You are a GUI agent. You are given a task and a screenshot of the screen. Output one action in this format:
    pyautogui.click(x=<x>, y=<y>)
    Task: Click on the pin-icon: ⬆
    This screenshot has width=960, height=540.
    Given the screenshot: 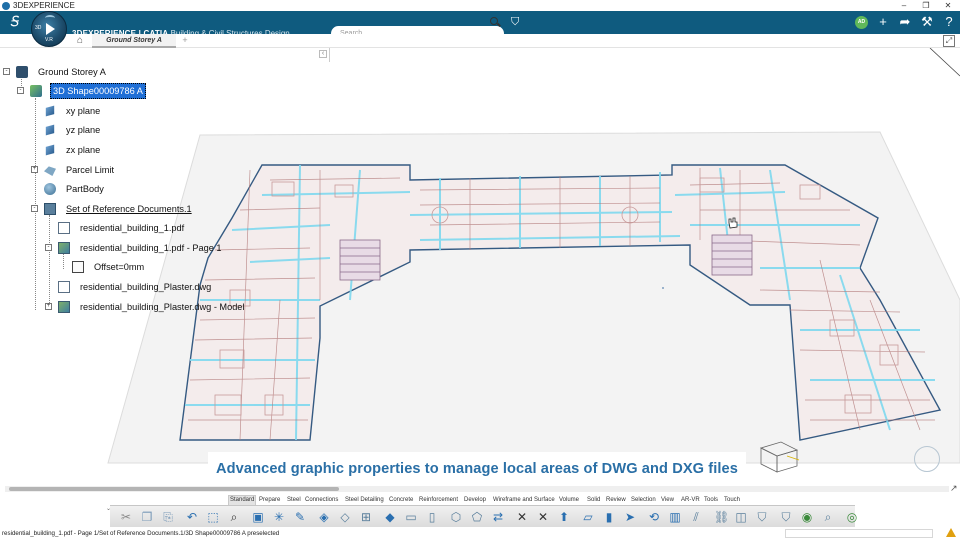 What is the action you would take?
    pyautogui.click(x=564, y=517)
    